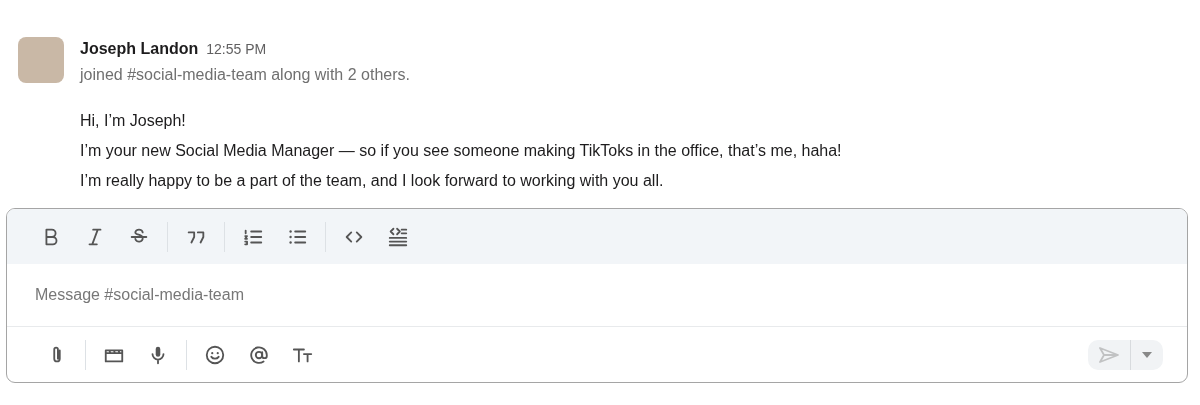  I want to click on send-icon, so click(1109, 354).